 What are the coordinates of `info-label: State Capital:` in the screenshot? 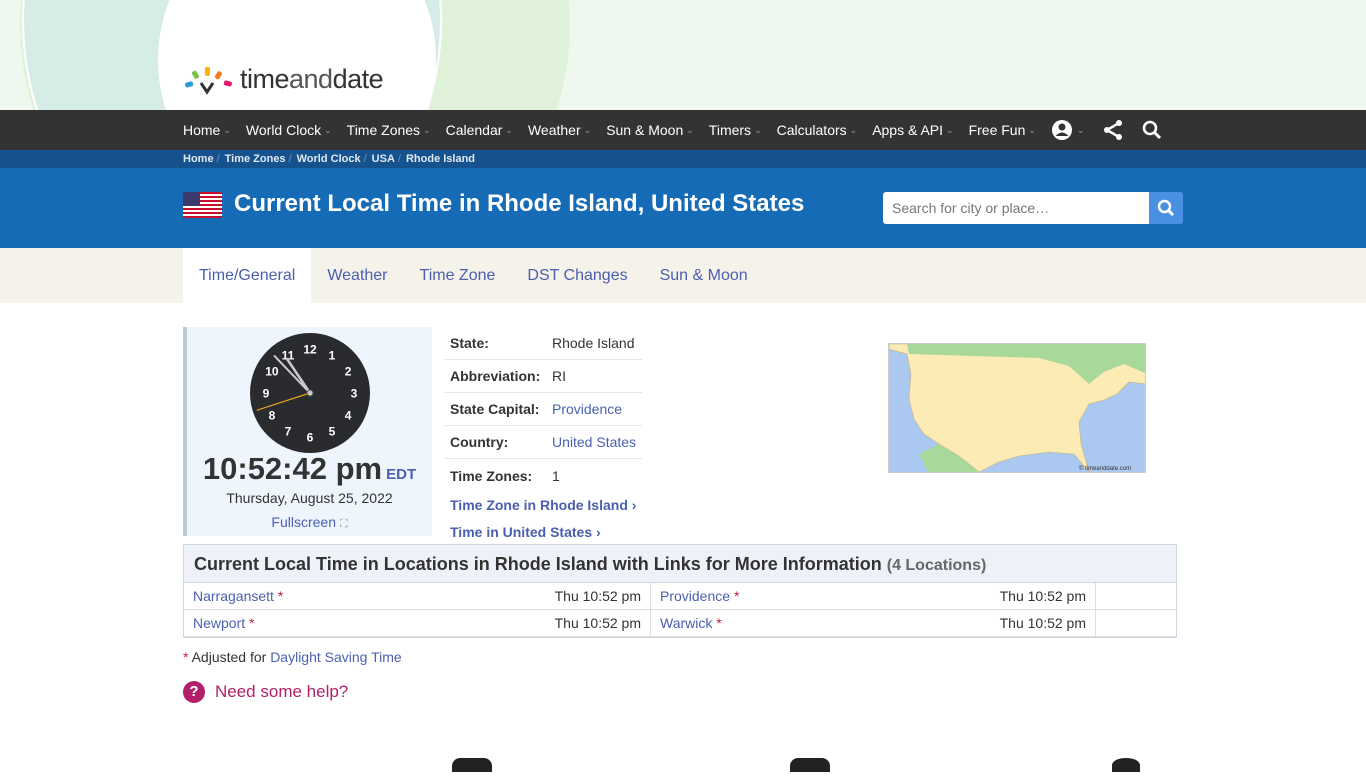 It's located at (495, 409).